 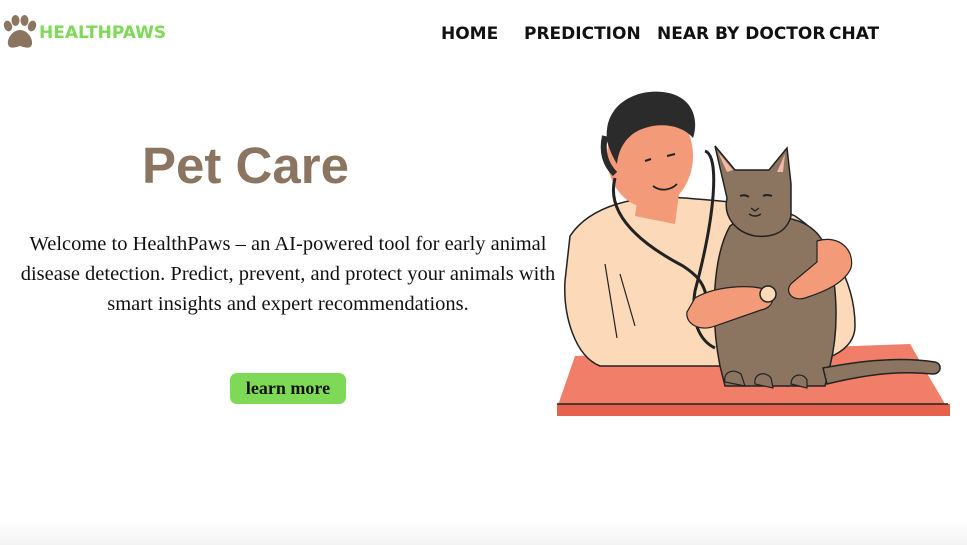 What do you see at coordinates (469, 34) in the screenshot?
I see `nav-home: HOME` at bounding box center [469, 34].